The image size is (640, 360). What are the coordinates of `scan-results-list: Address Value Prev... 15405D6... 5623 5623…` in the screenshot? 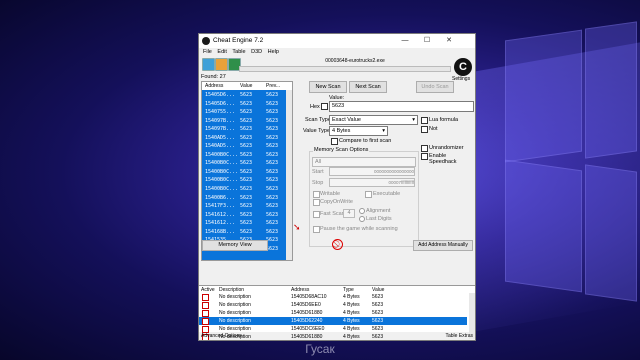 It's located at (247, 171).